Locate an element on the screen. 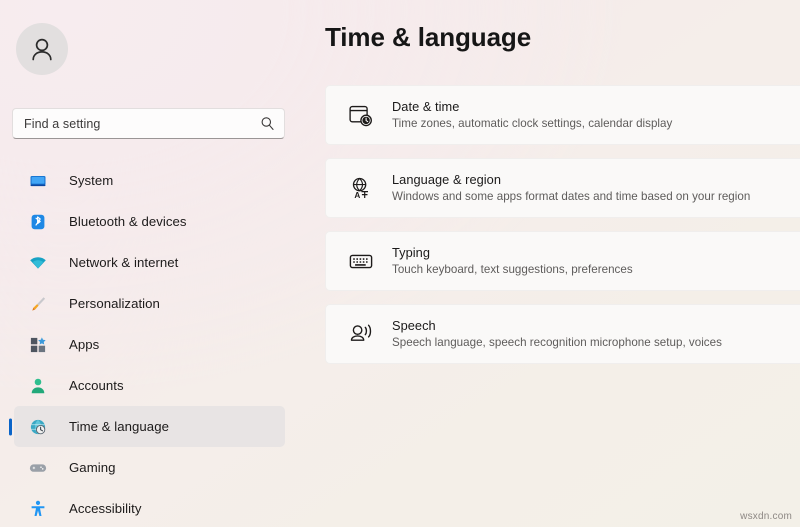 This screenshot has height=527, width=800. sidebar-item-label: Bluetooth & devices is located at coordinates (128, 221).